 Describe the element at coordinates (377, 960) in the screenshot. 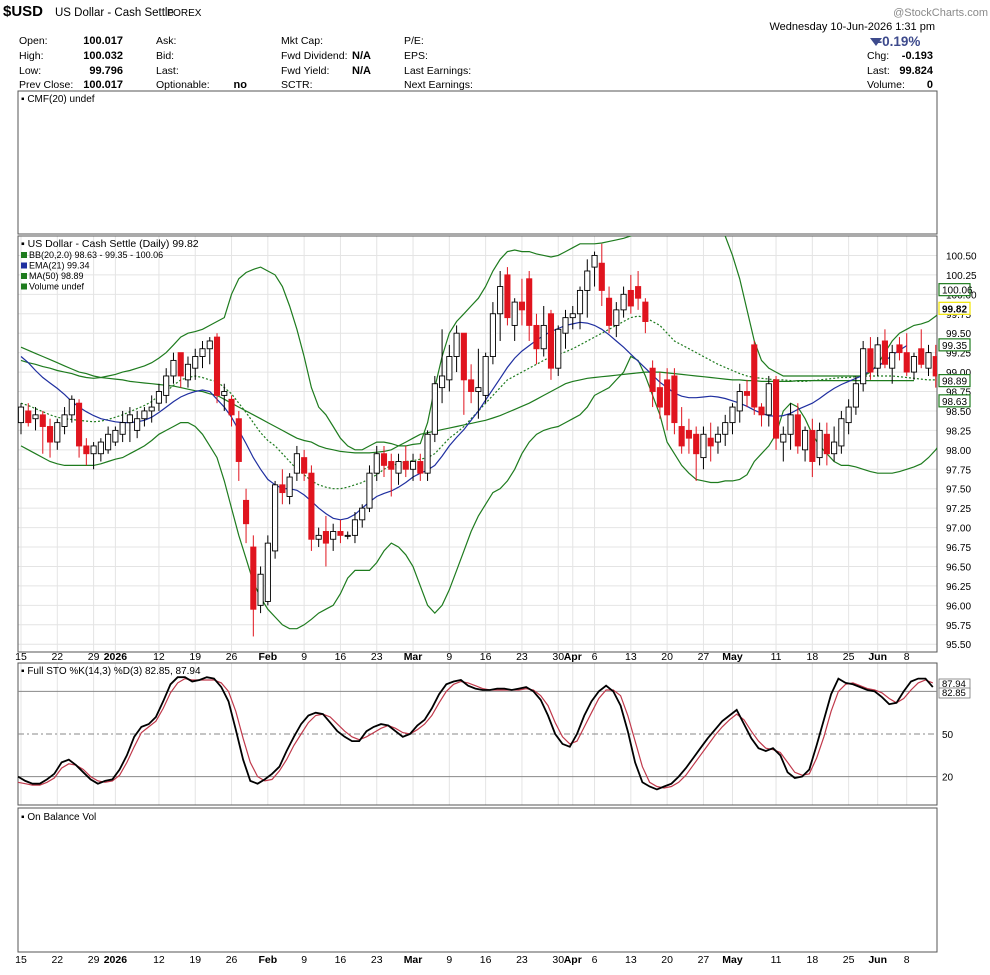

I see `x-tick-label: 23` at that location.